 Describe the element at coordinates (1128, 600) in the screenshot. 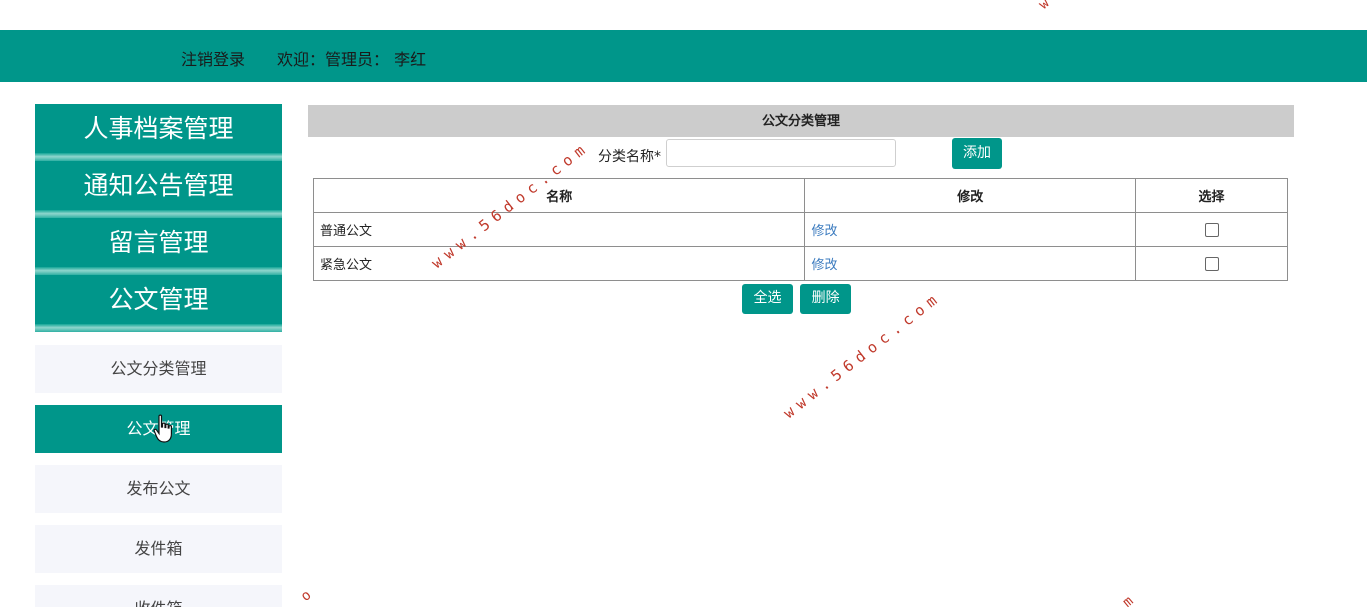

I see `watermark-fragment: m` at that location.